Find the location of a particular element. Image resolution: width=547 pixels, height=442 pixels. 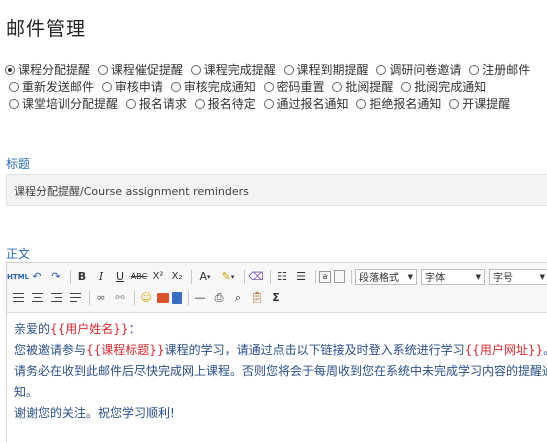

template-radio-option: 批阅提醒 is located at coordinates (360, 87).